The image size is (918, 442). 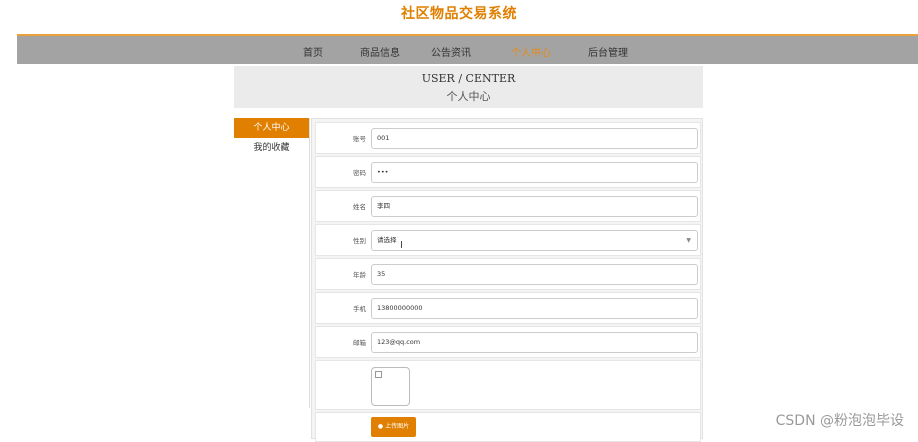 What do you see at coordinates (459, 14) in the screenshot?
I see `site-title: 社区物品交易系统` at bounding box center [459, 14].